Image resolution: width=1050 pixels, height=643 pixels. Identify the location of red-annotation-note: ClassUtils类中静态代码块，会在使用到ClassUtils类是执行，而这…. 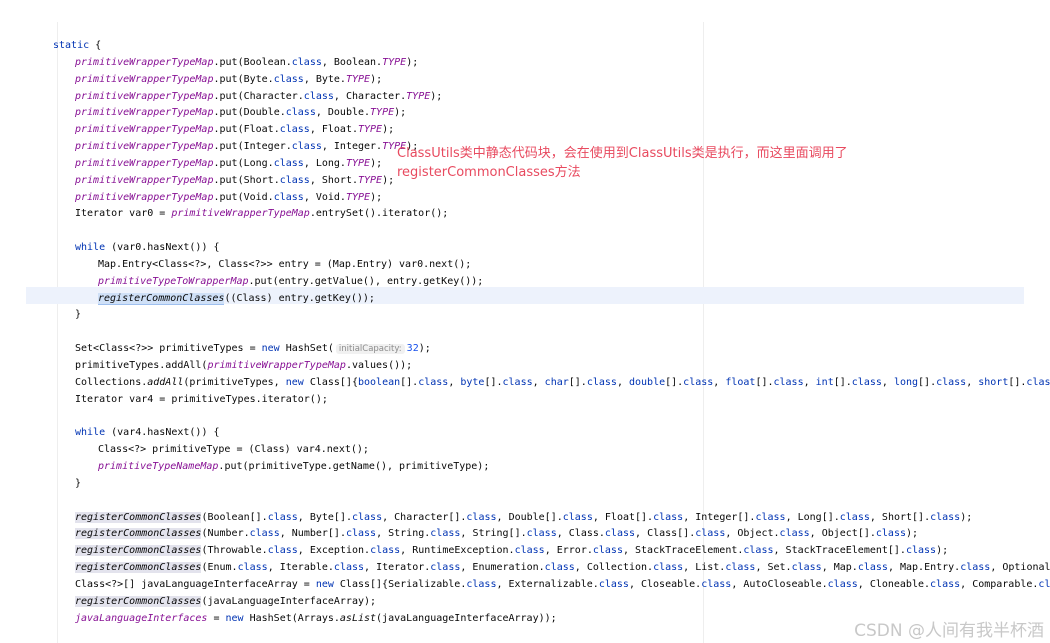
(677, 163).